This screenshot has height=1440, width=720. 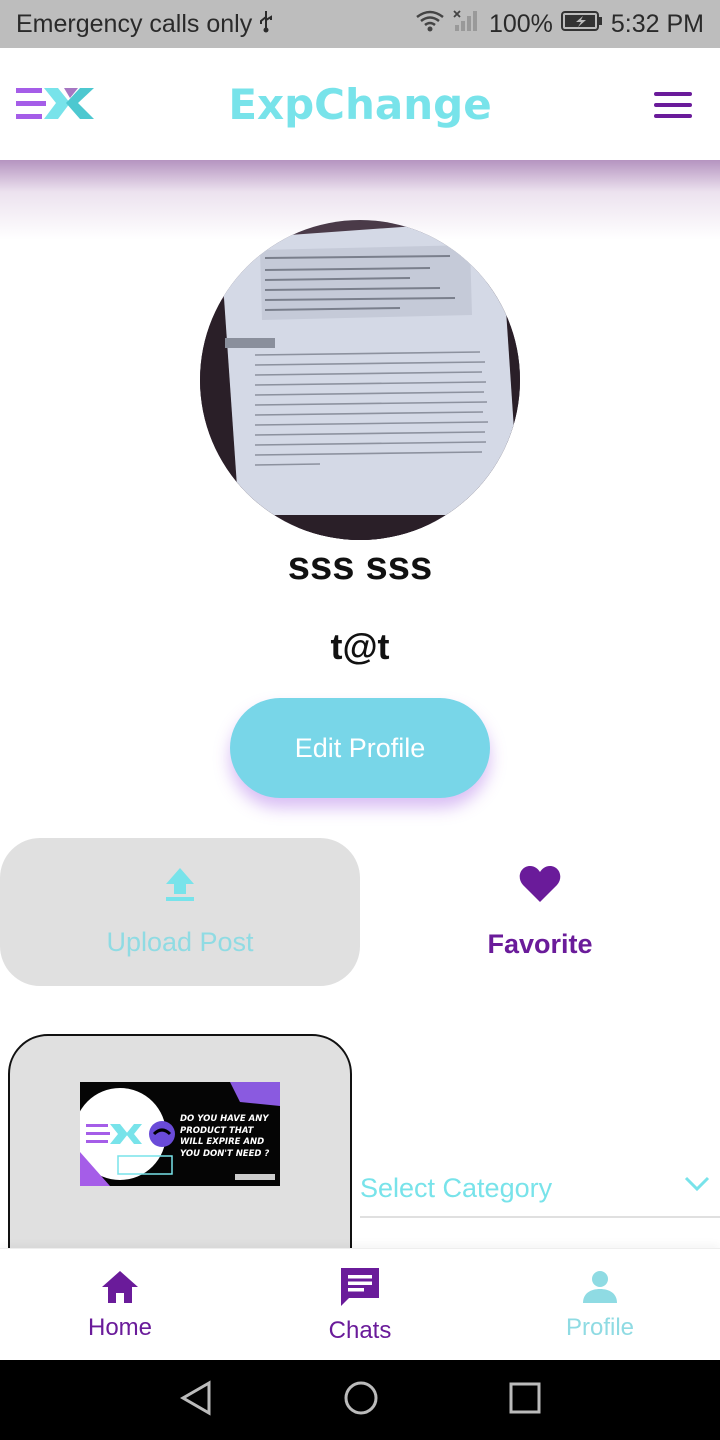 I want to click on home-icon, so click(x=120, y=1289).